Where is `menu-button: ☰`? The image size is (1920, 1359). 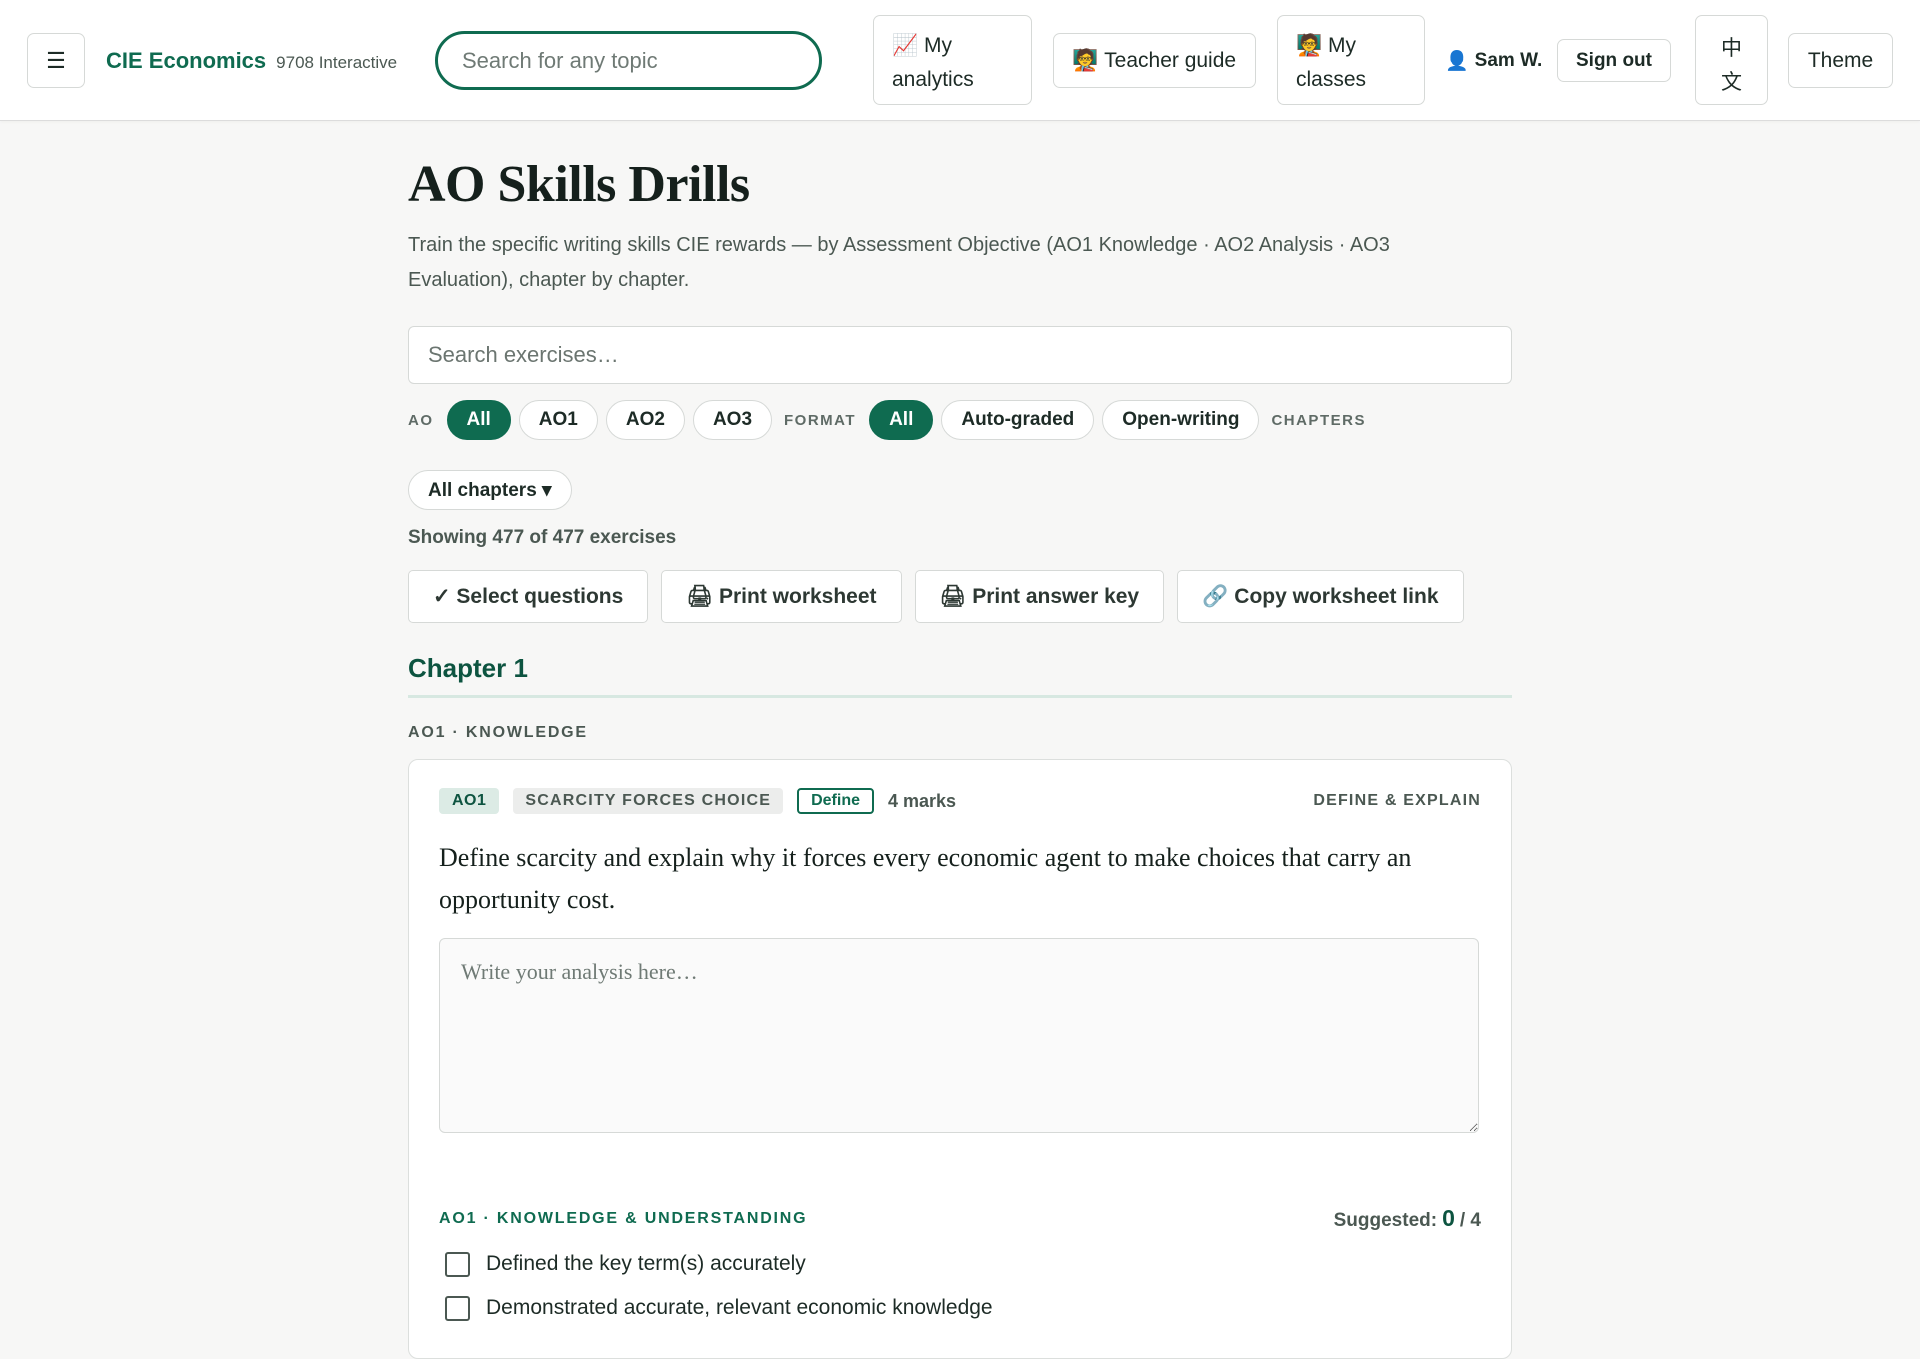 menu-button: ☰ is located at coordinates (56, 60).